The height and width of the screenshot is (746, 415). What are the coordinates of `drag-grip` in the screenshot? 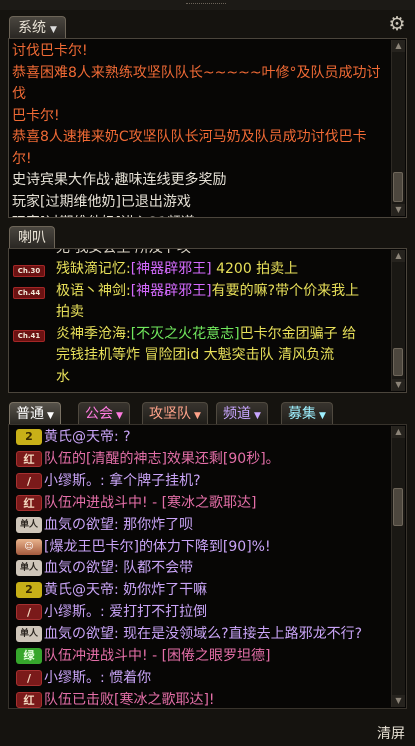 It's located at (206, 4).